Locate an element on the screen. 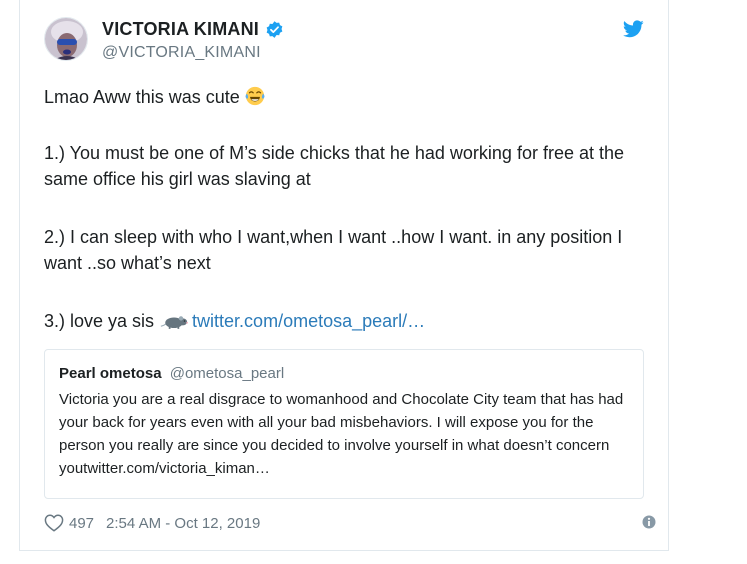 The image size is (747, 564). author-display-name: VICTORIA KIMANI is located at coordinates (193, 29).